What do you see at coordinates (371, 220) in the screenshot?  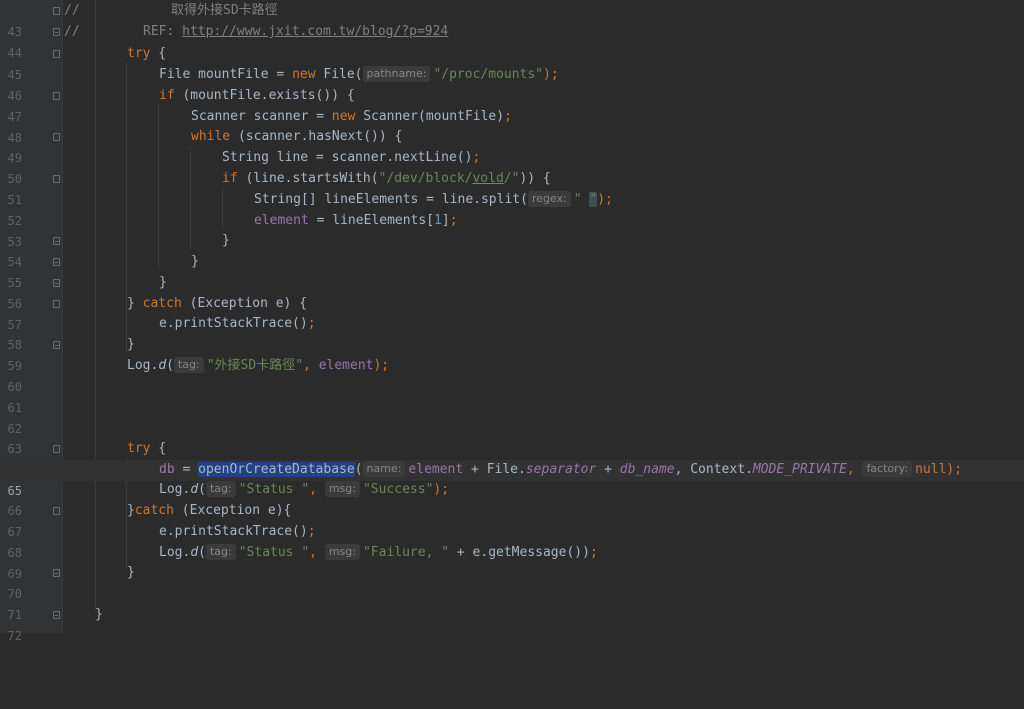 I see `code-token: = lineElements[` at bounding box center [371, 220].